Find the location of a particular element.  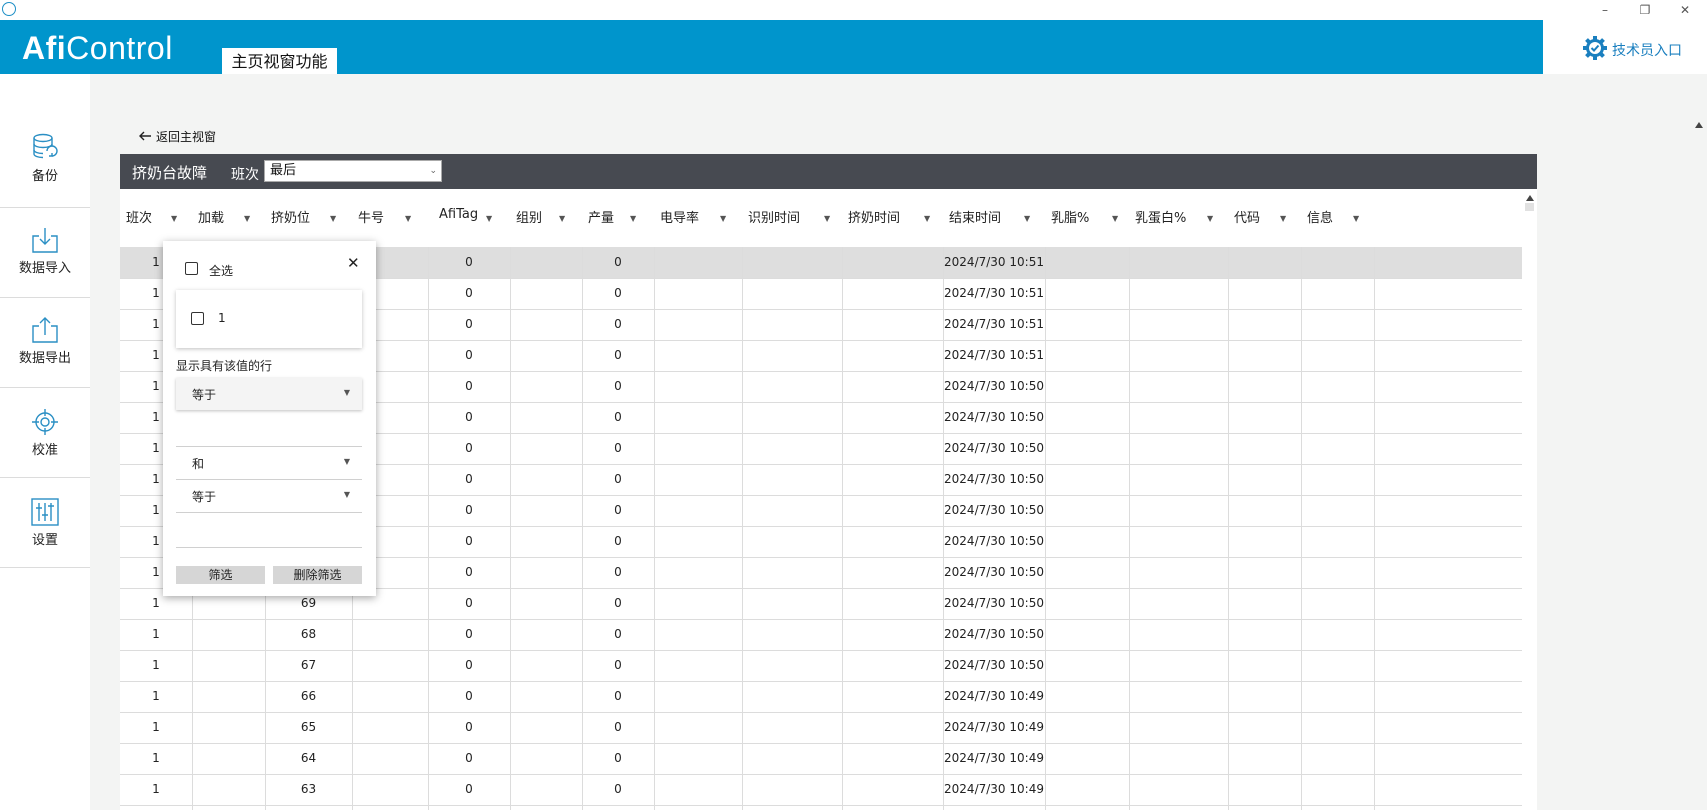

grid-scrollbar is located at coordinates (1529, 499).